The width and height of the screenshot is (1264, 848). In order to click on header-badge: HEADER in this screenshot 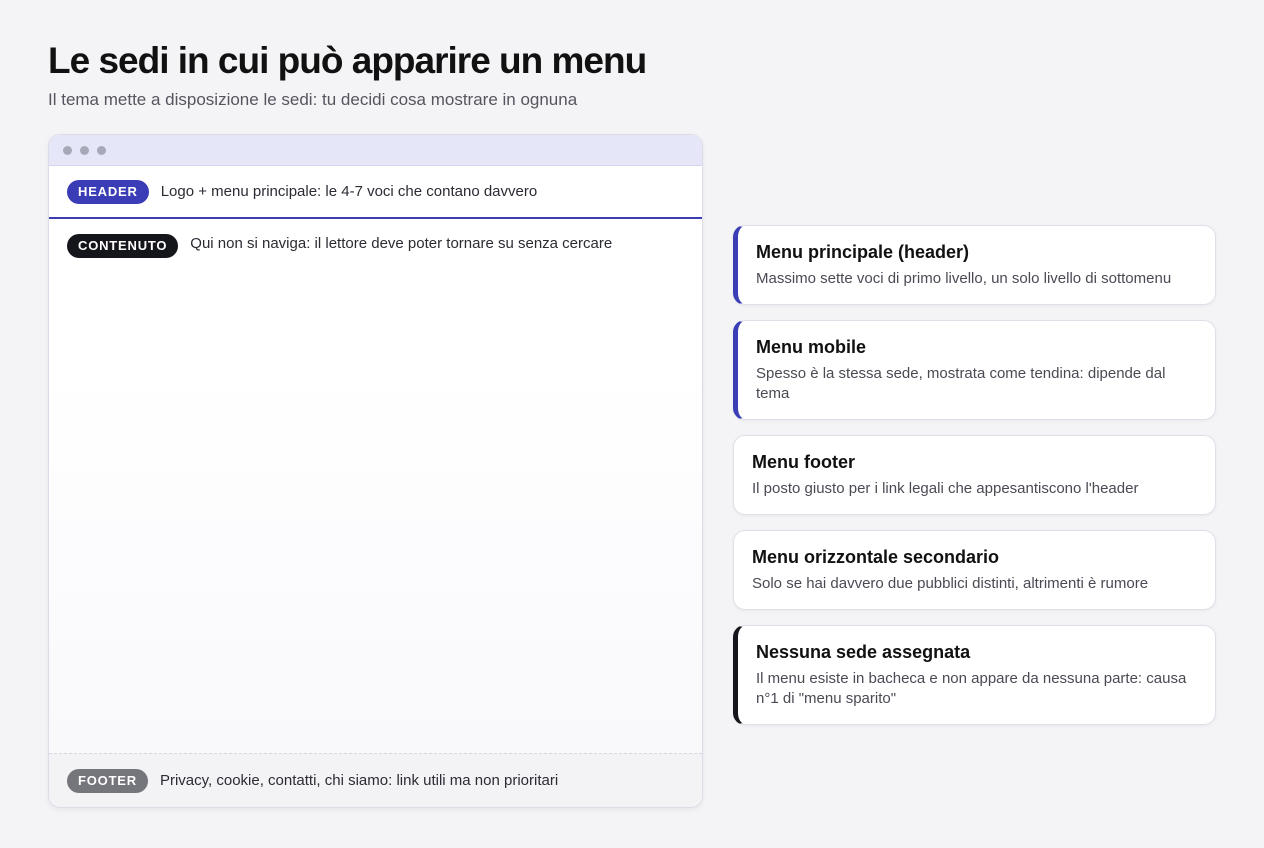, I will do `click(108, 191)`.